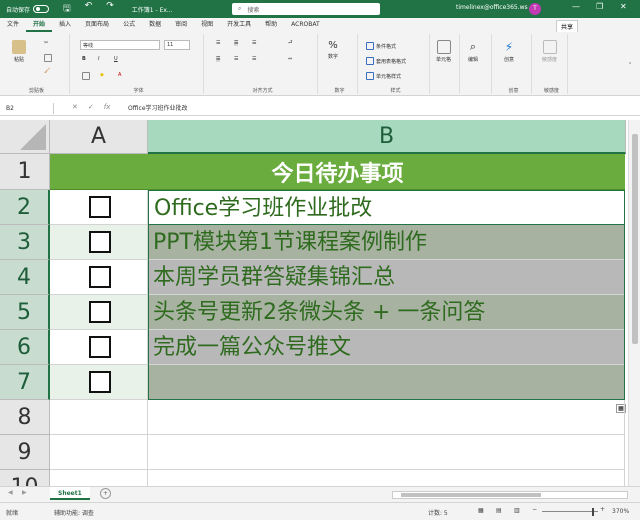  I want to click on close-icon: ✕, so click(623, 6).